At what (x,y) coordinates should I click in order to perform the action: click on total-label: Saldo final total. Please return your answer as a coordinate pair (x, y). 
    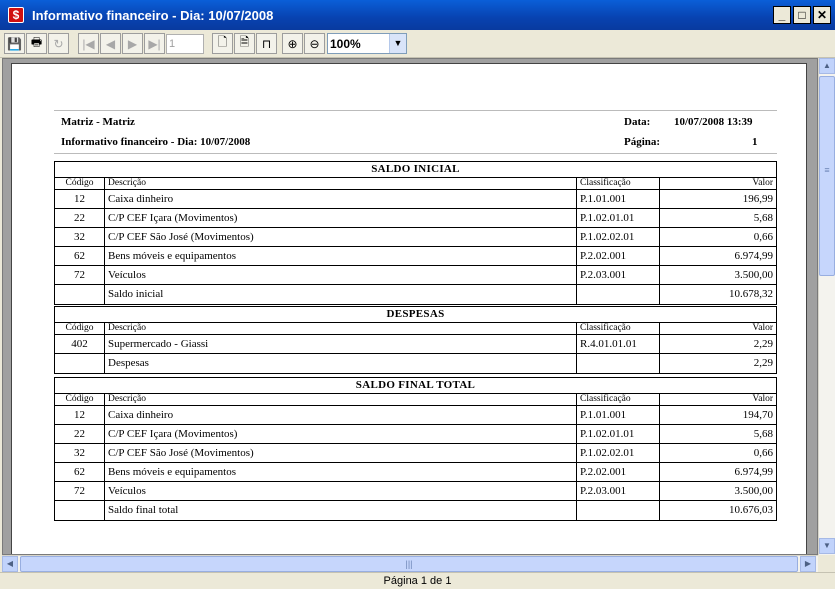
    Looking at the image, I should click on (341, 510).